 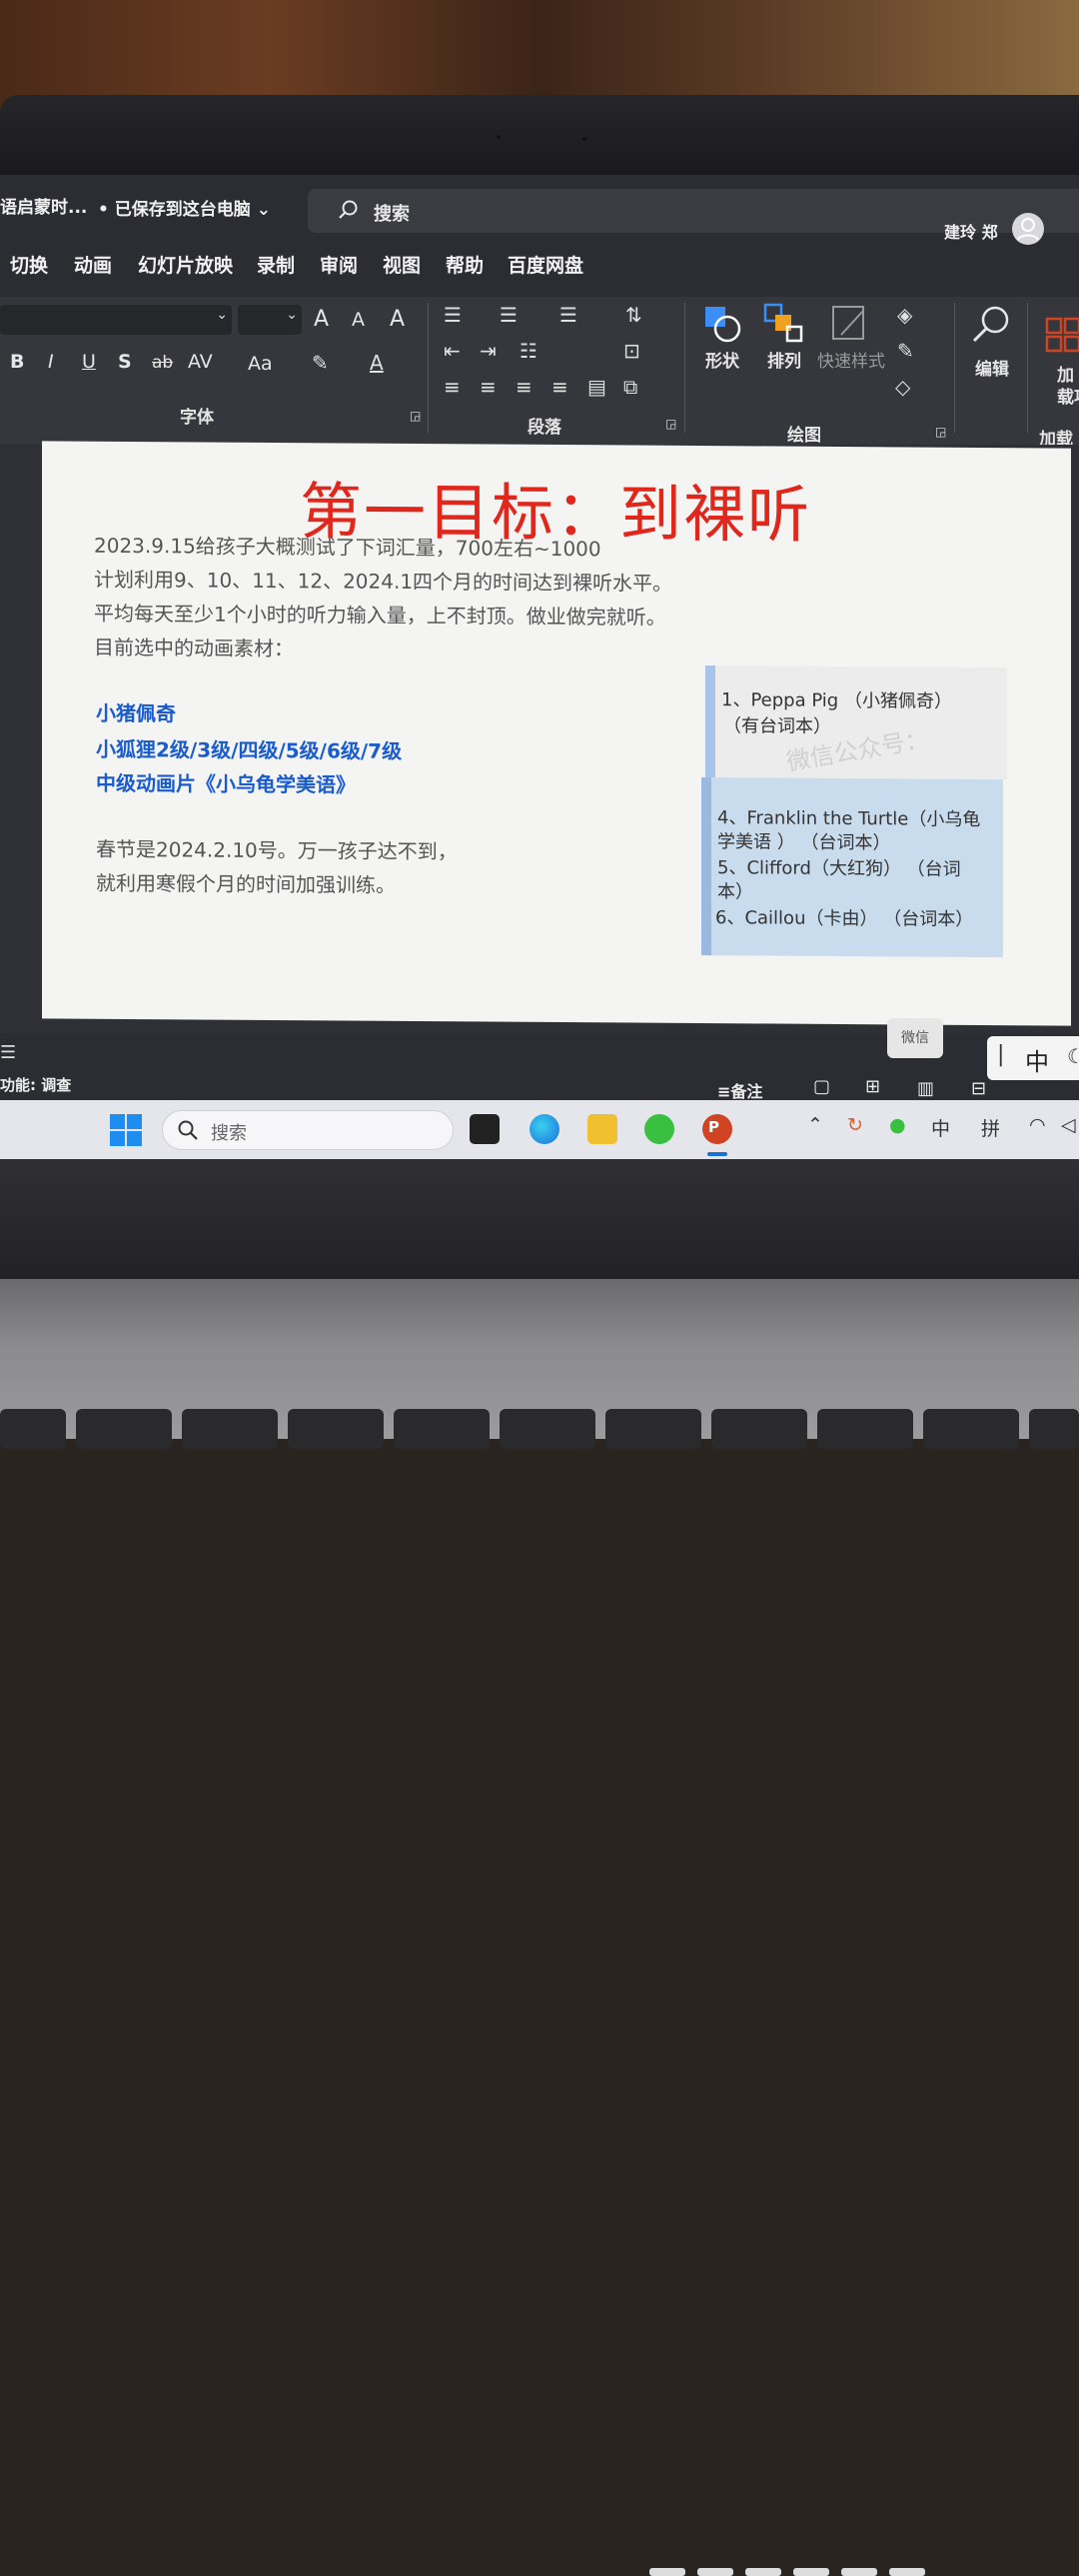 I want to click on bullets-icon: ☰, so click(x=453, y=315).